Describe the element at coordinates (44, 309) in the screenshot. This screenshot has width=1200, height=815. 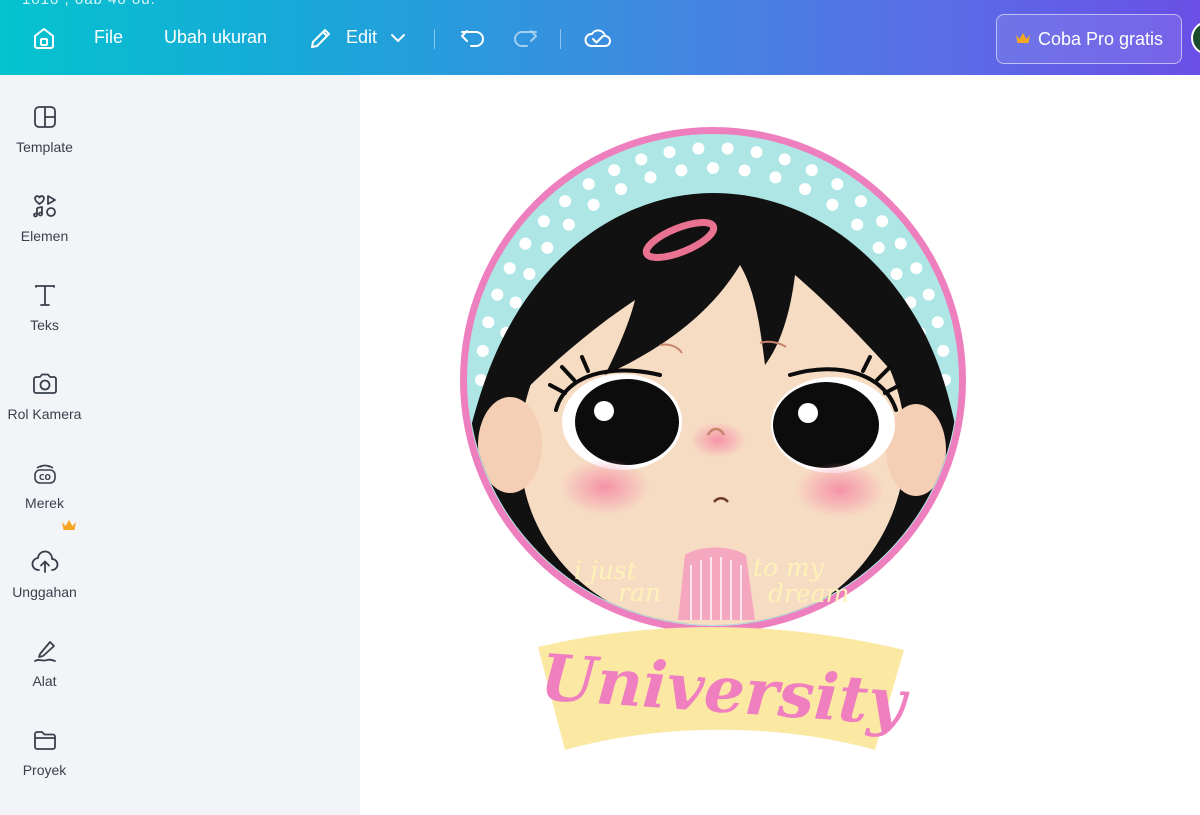
I see `sidebar-item-text: Teks` at that location.